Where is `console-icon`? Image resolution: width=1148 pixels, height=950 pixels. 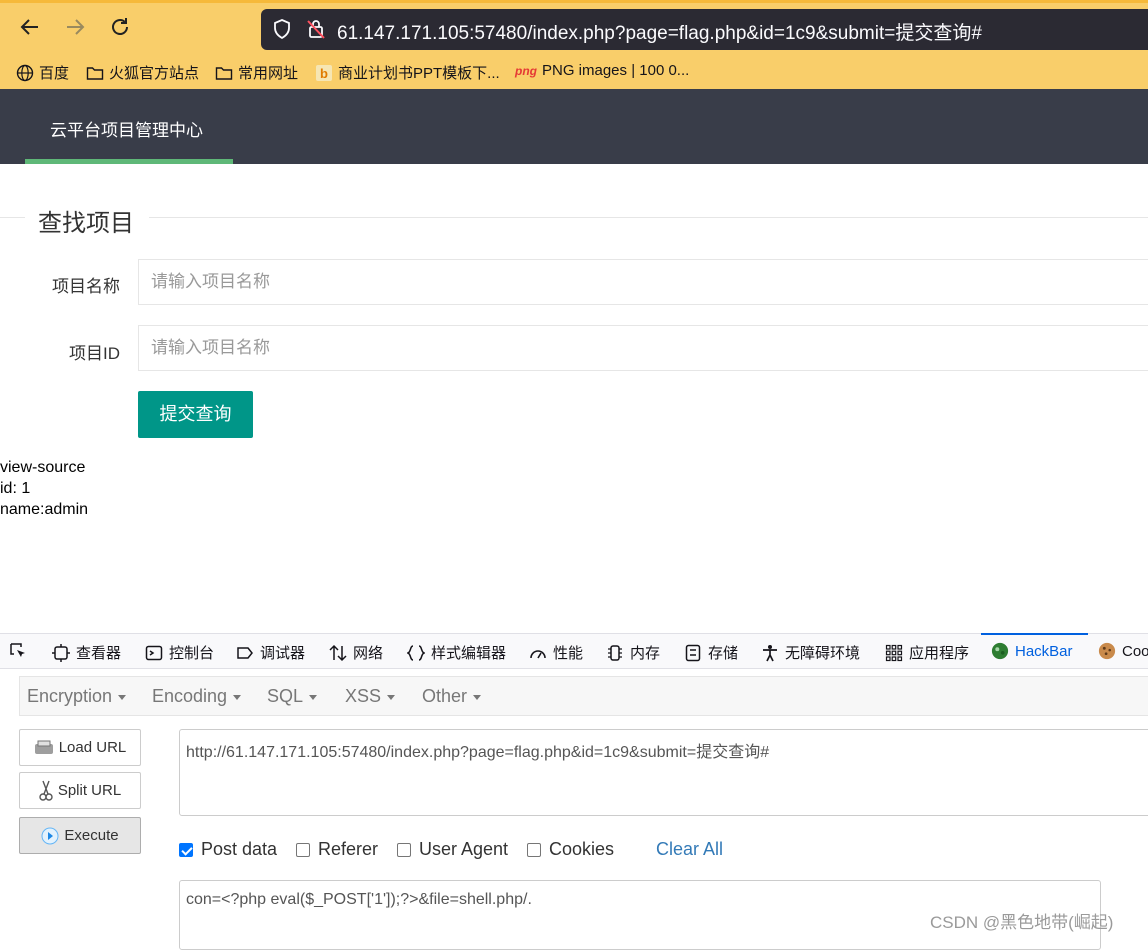
console-icon is located at coordinates (154, 652).